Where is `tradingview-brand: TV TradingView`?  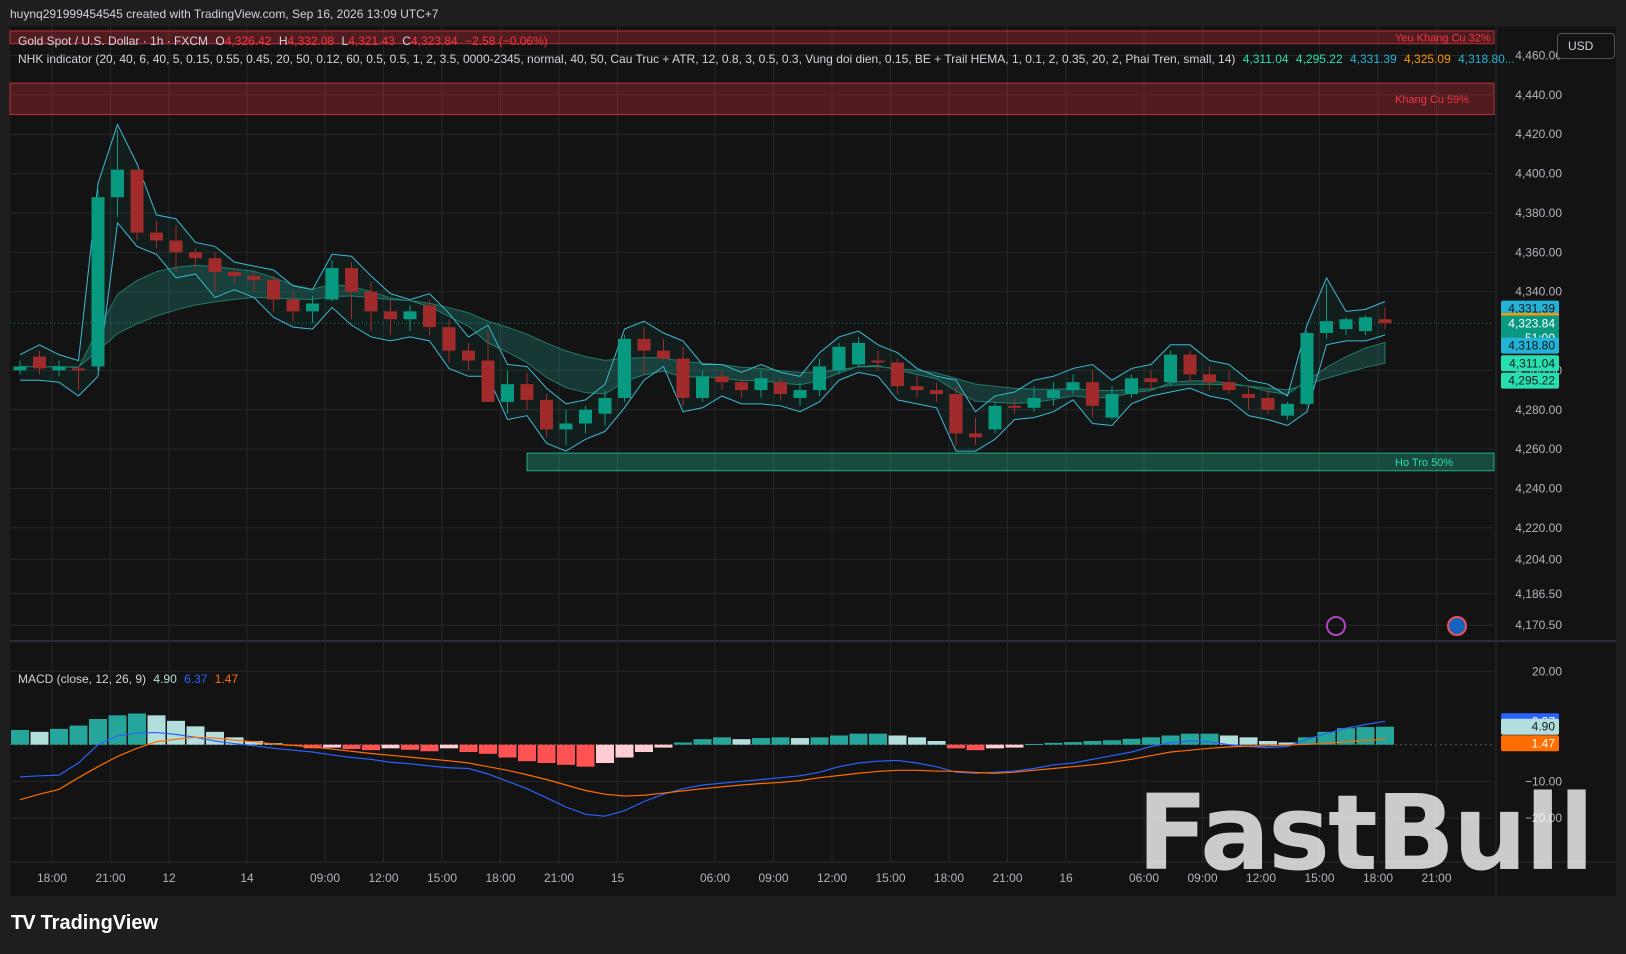 tradingview-brand: TV TradingView is located at coordinates (84, 923).